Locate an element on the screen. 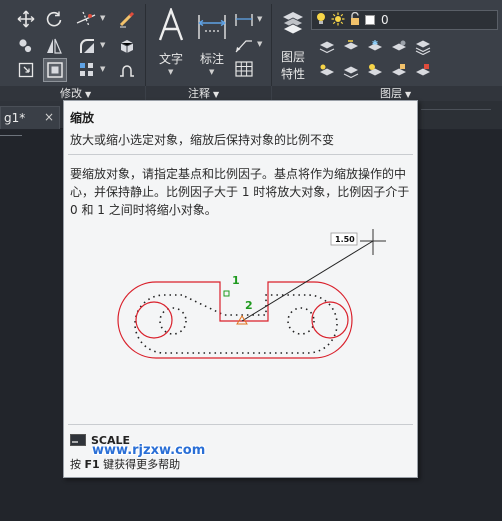  canvas-edge-line is located at coordinates (11, 135).